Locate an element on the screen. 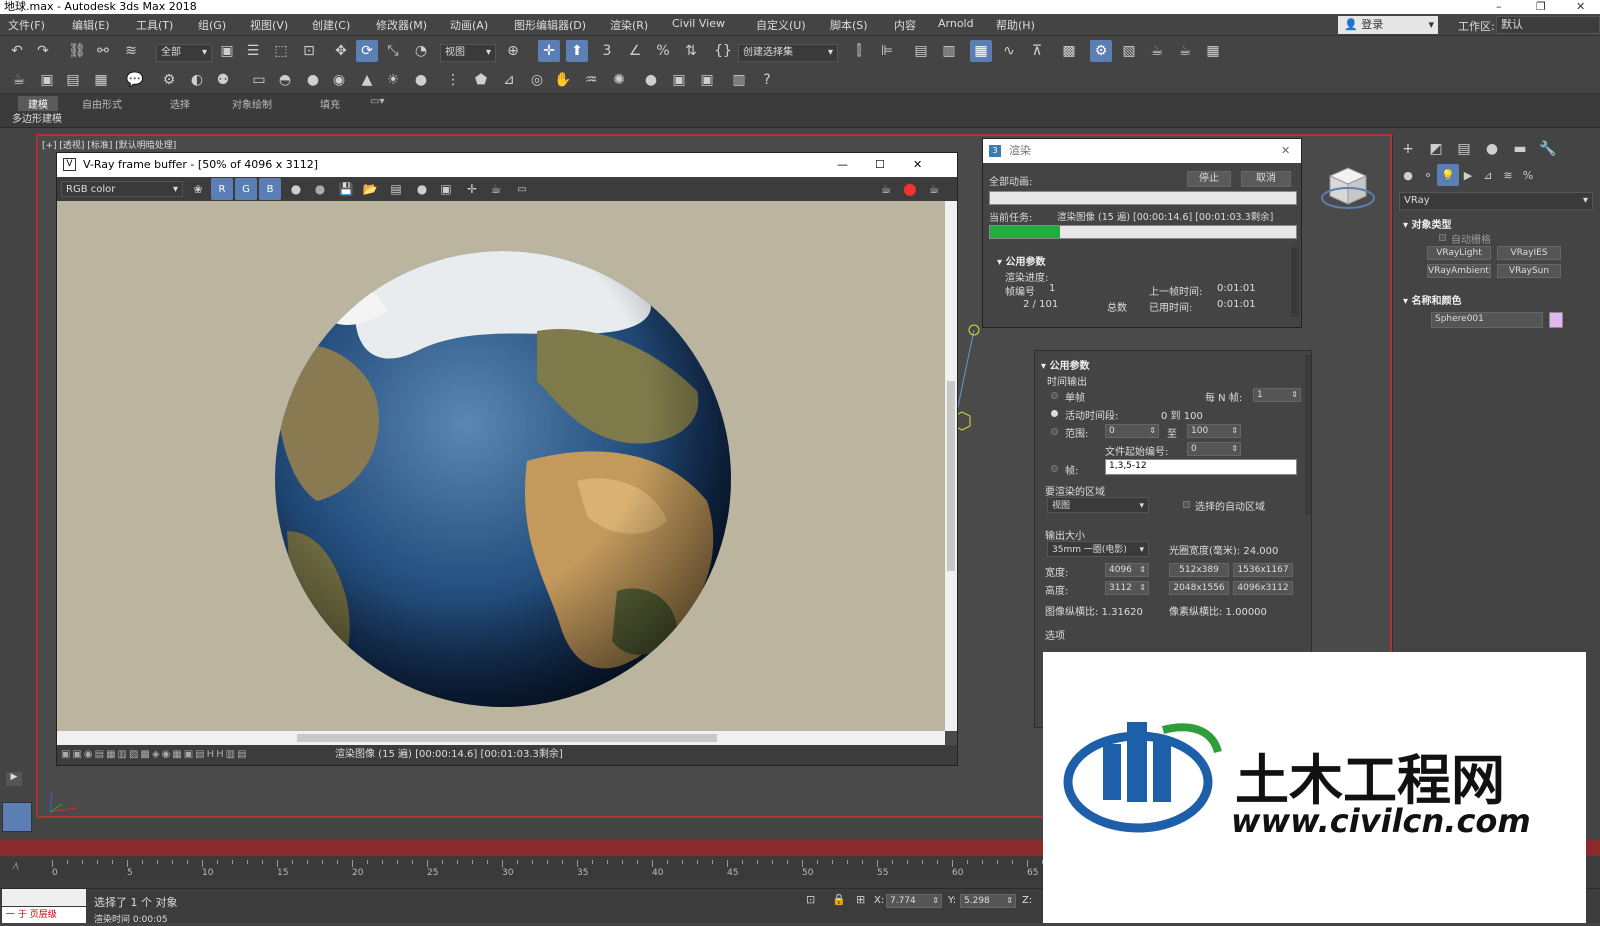 Image resolution: width=1600 pixels, height=926 pixels. blue-channel-icon: B is located at coordinates (270, 189).